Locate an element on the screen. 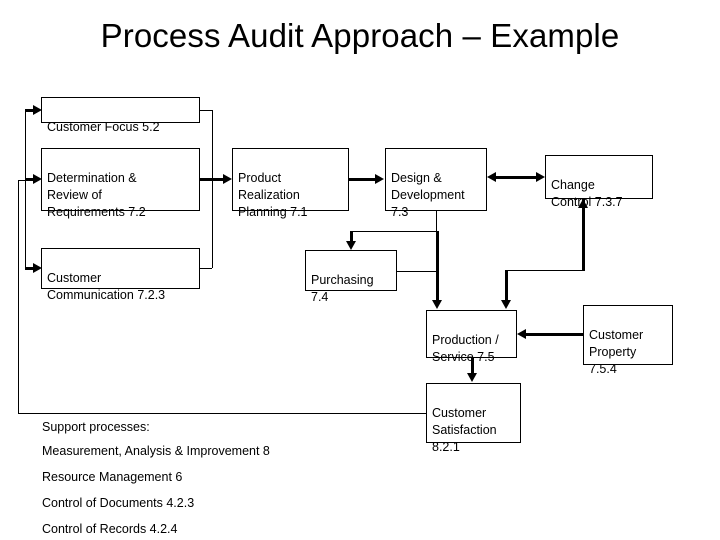  customer-communication-out-line is located at coordinates (206, 268).